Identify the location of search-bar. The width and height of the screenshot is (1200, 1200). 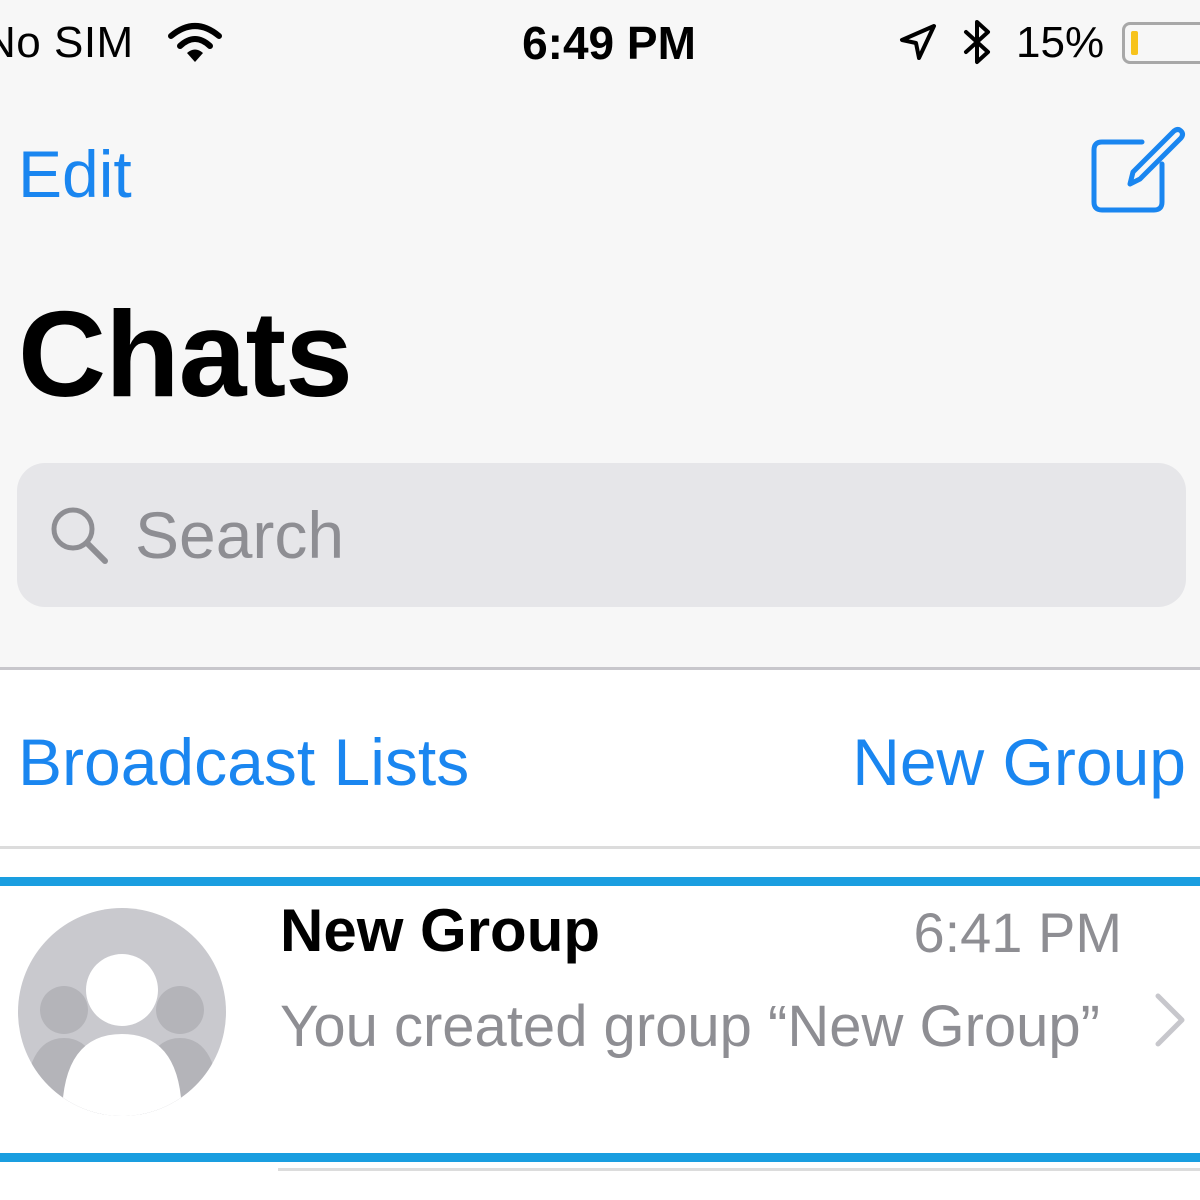
(601, 535).